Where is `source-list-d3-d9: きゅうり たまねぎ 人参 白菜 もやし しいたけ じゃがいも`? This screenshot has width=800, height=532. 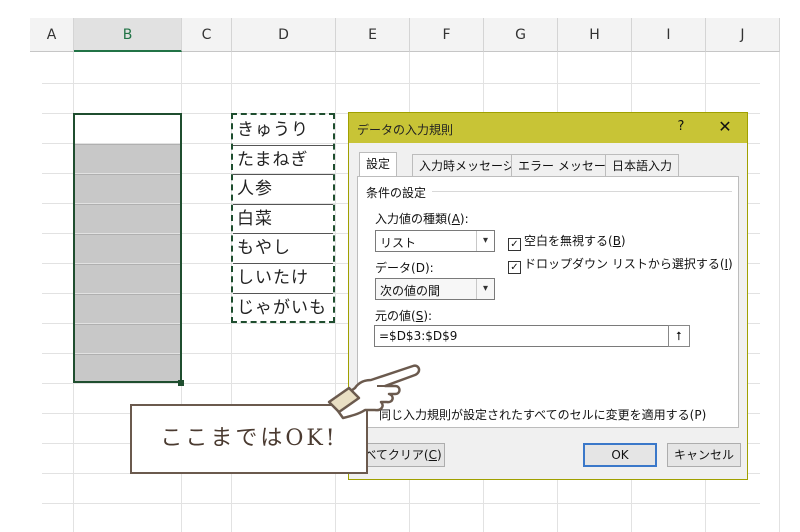 source-list-d3-d9: きゅうり たまねぎ 人参 白菜 もやし しいたけ じゃがいも is located at coordinates (283, 218).